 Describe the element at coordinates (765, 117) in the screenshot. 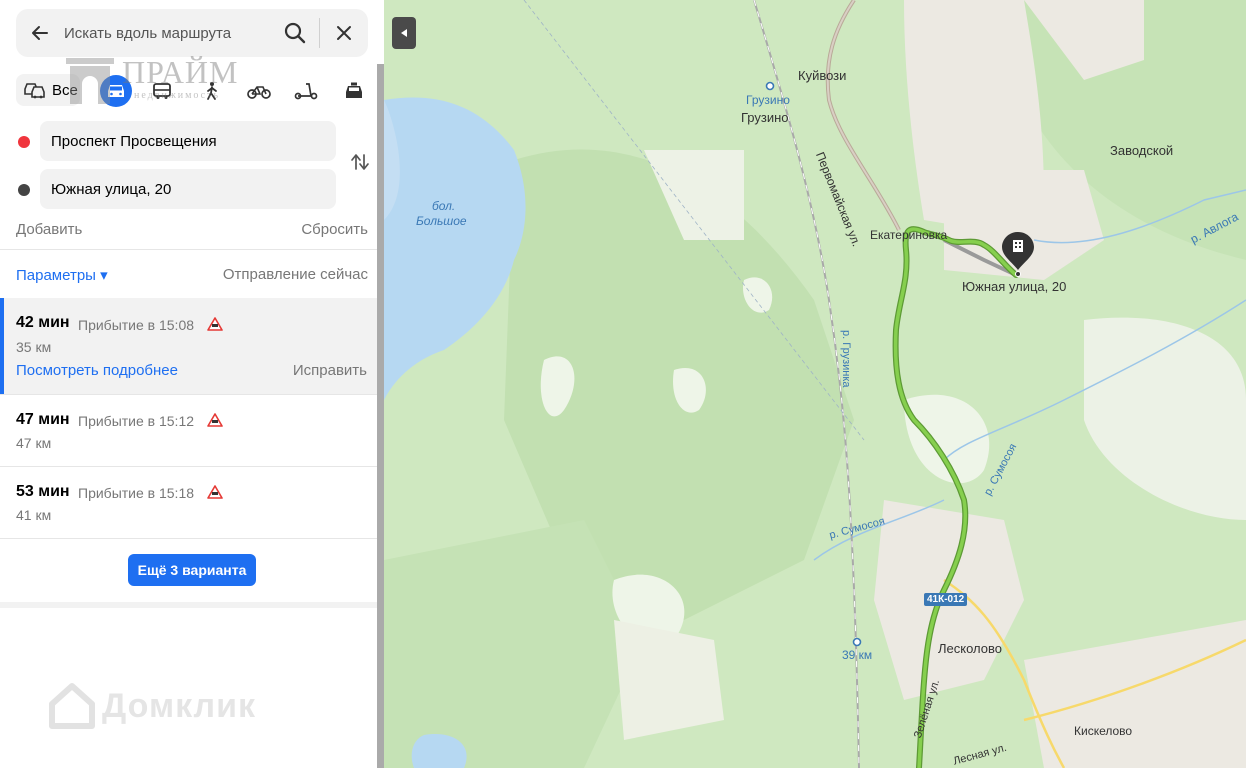

I see `map-label-gruzino: Грузино` at that location.